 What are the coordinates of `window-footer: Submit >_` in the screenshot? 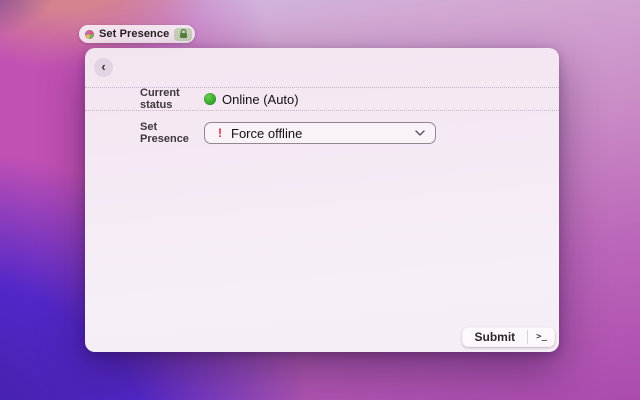 It's located at (508, 337).